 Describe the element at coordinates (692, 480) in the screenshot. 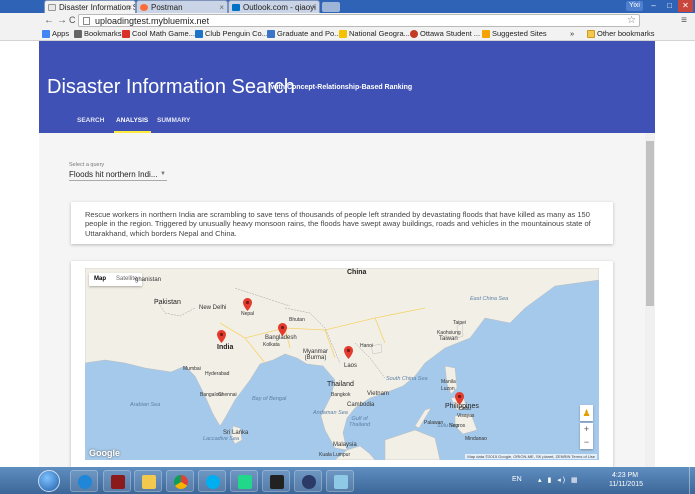

I see `show-desktop-button` at that location.